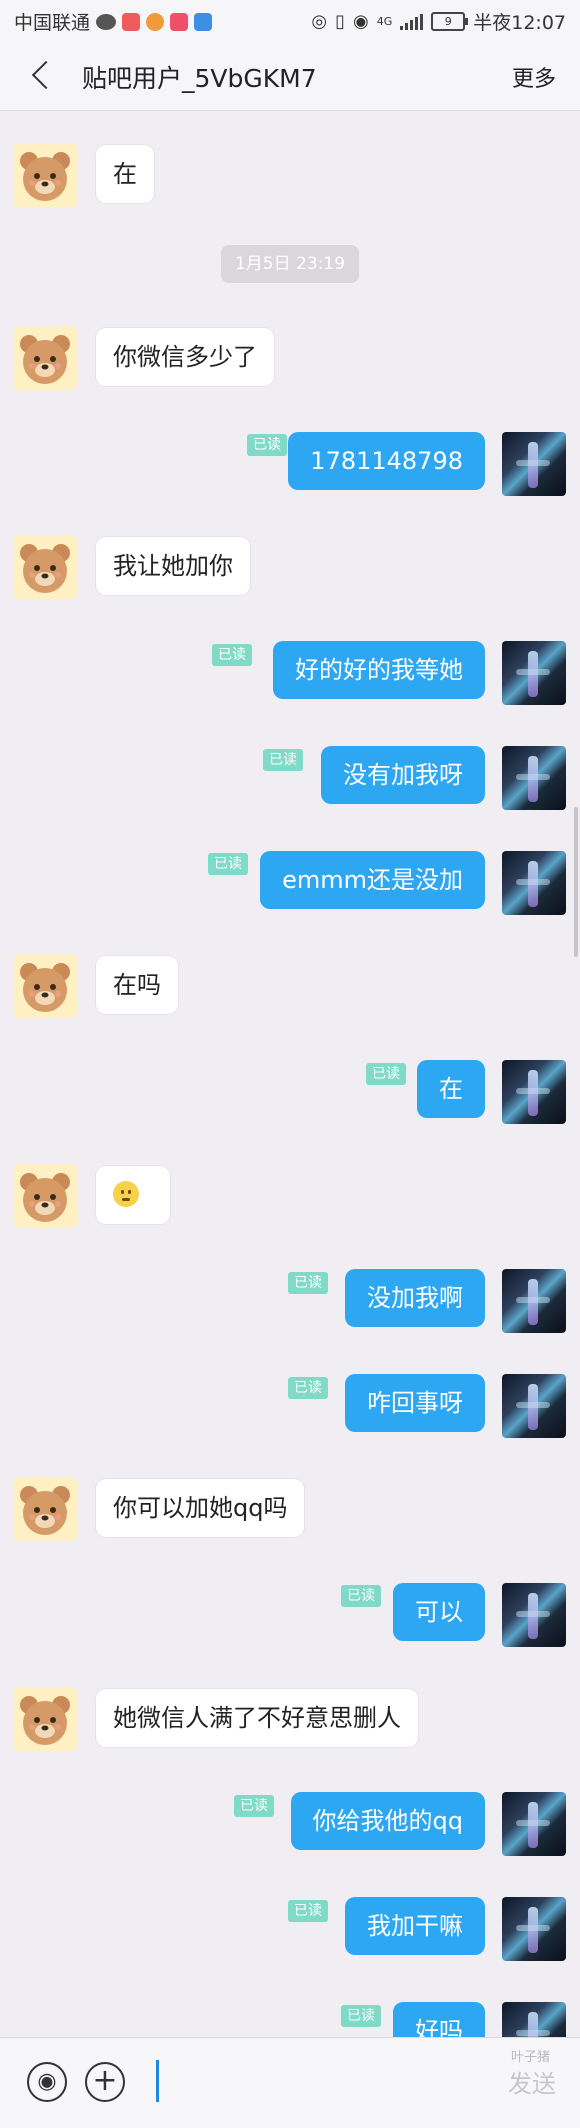 Image resolution: width=580 pixels, height=2128 pixels. What do you see at coordinates (372, 880) in the screenshot?
I see `outgoing-message: emmm还是没加` at bounding box center [372, 880].